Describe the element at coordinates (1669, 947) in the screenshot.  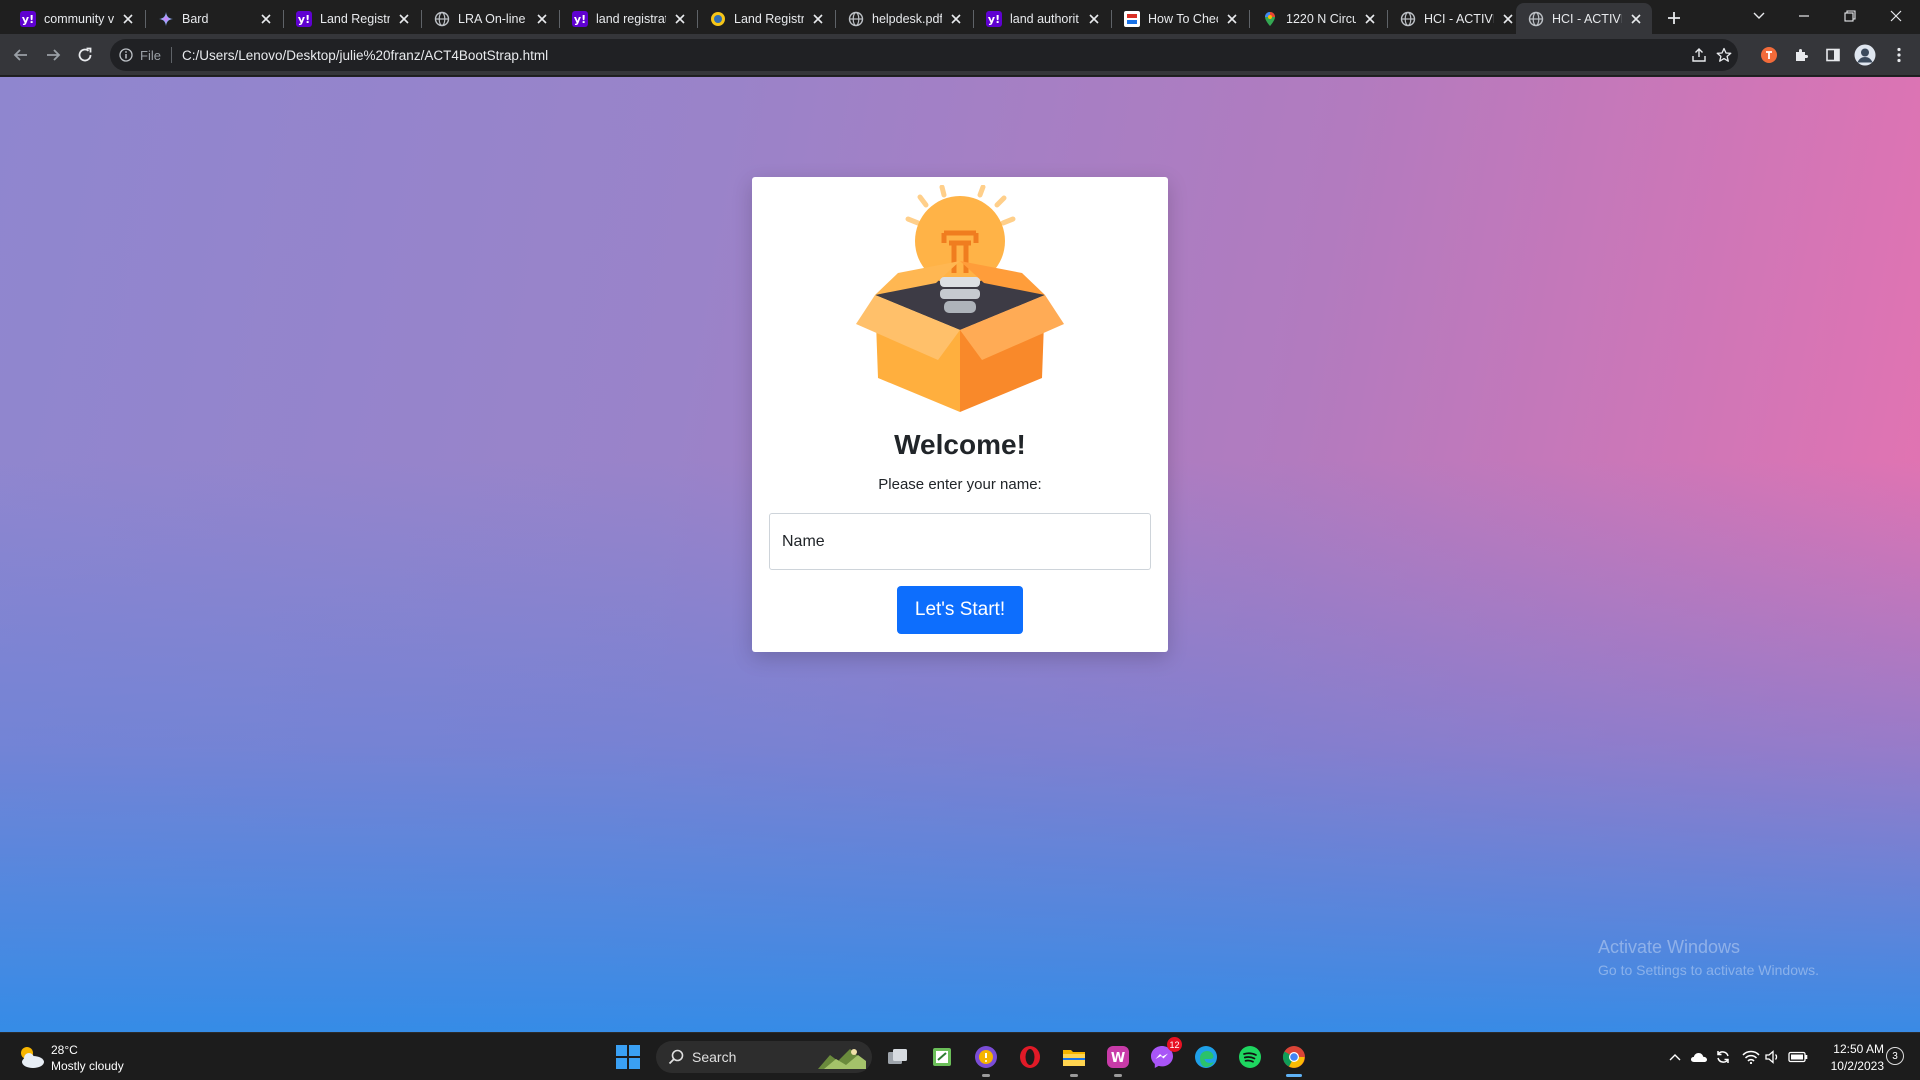
I see `watermark-title: Activate Windows` at that location.